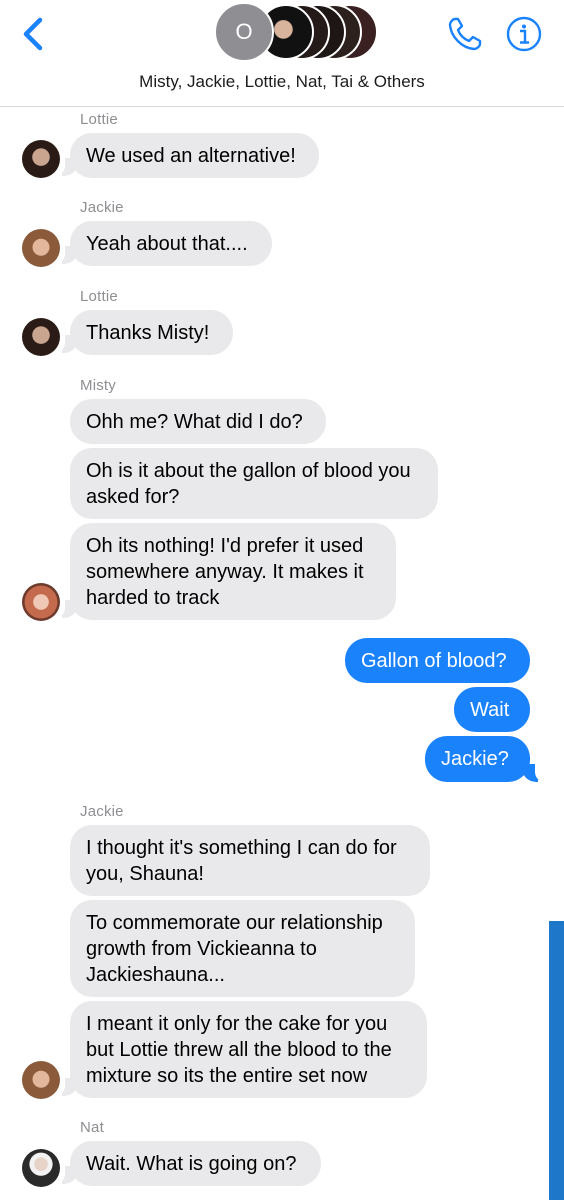  What do you see at coordinates (195, 1163) in the screenshot?
I see `message-bubble: Wait. What is going on?` at bounding box center [195, 1163].